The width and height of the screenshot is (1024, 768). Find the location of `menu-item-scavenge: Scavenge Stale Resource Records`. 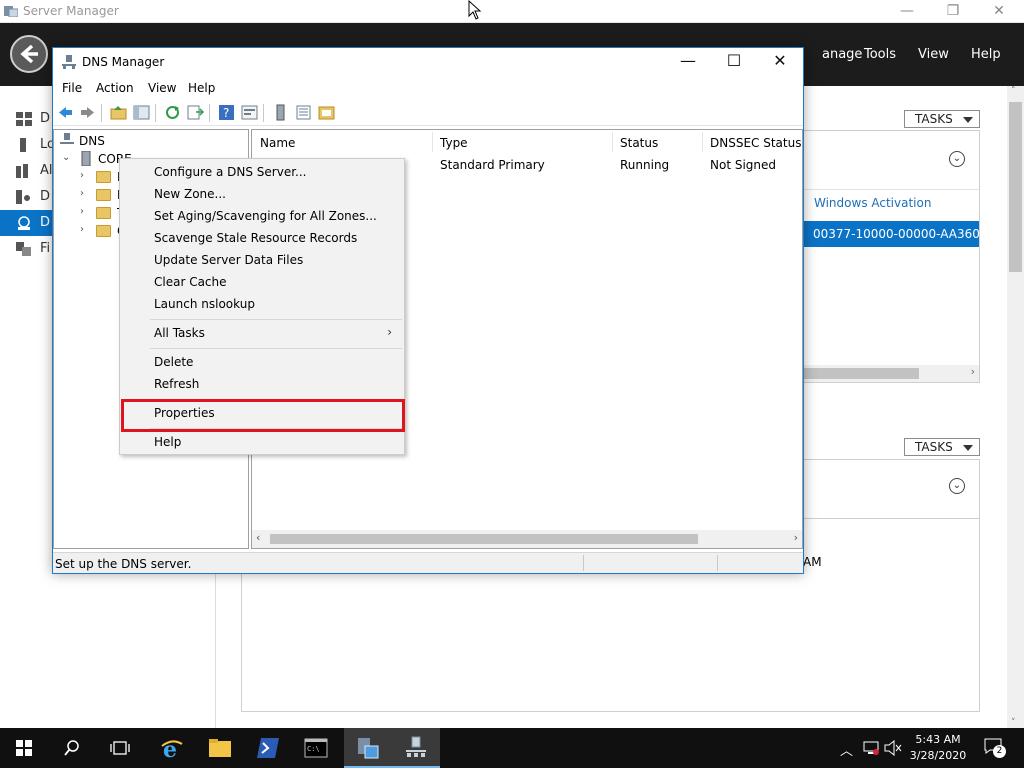

menu-item-scavenge: Scavenge Stale Resource Records is located at coordinates (262, 238).